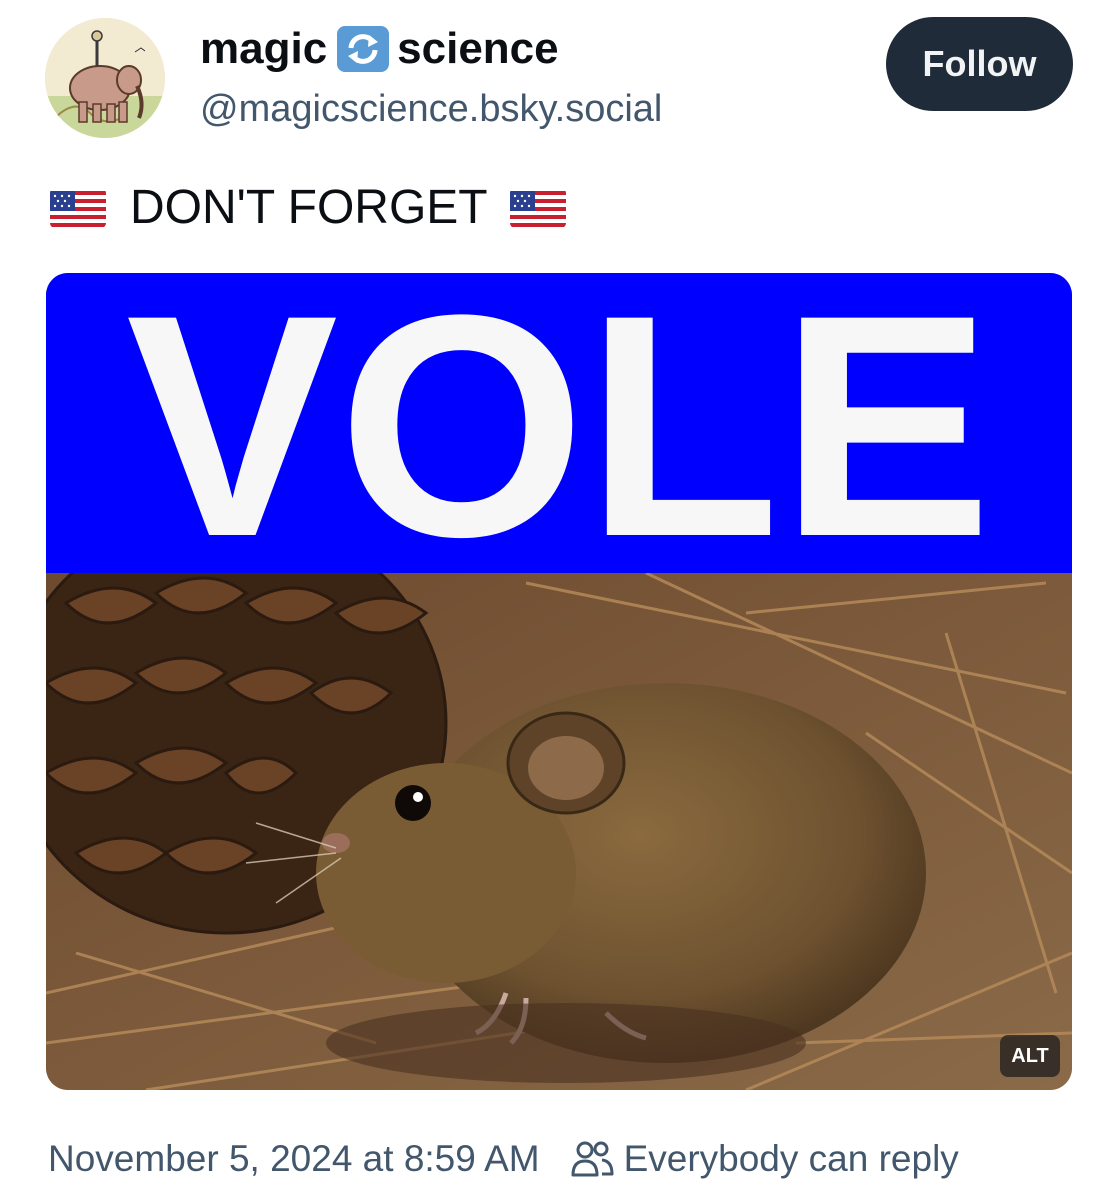  What do you see at coordinates (478, 48) in the screenshot?
I see `display-name-right: science` at bounding box center [478, 48].